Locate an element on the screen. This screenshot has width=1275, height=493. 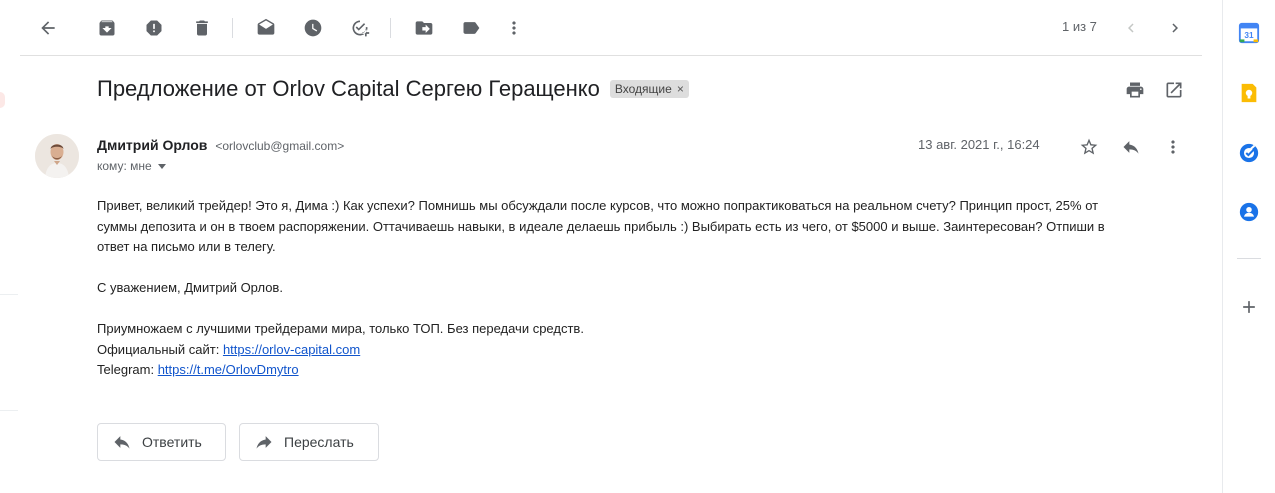
print-icon is located at coordinates (1135, 90).